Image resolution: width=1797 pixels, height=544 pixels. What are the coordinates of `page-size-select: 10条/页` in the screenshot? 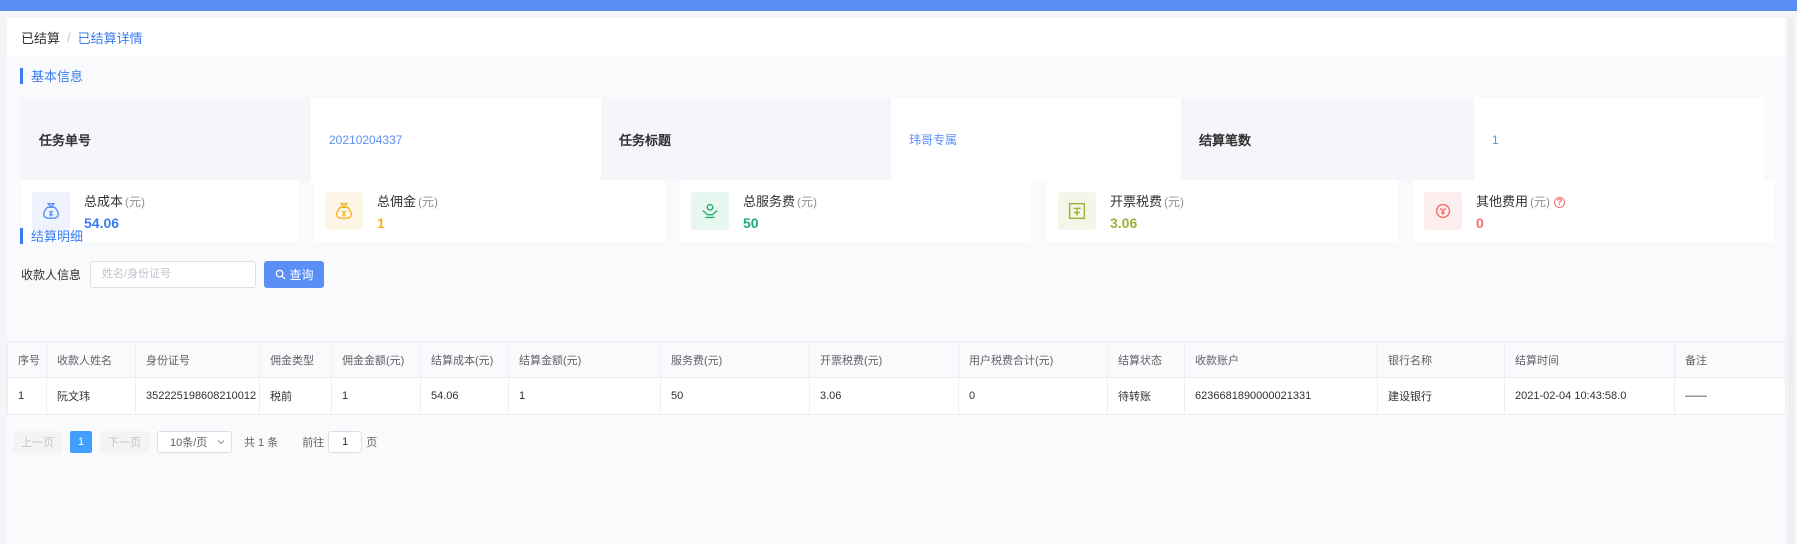 It's located at (194, 442).